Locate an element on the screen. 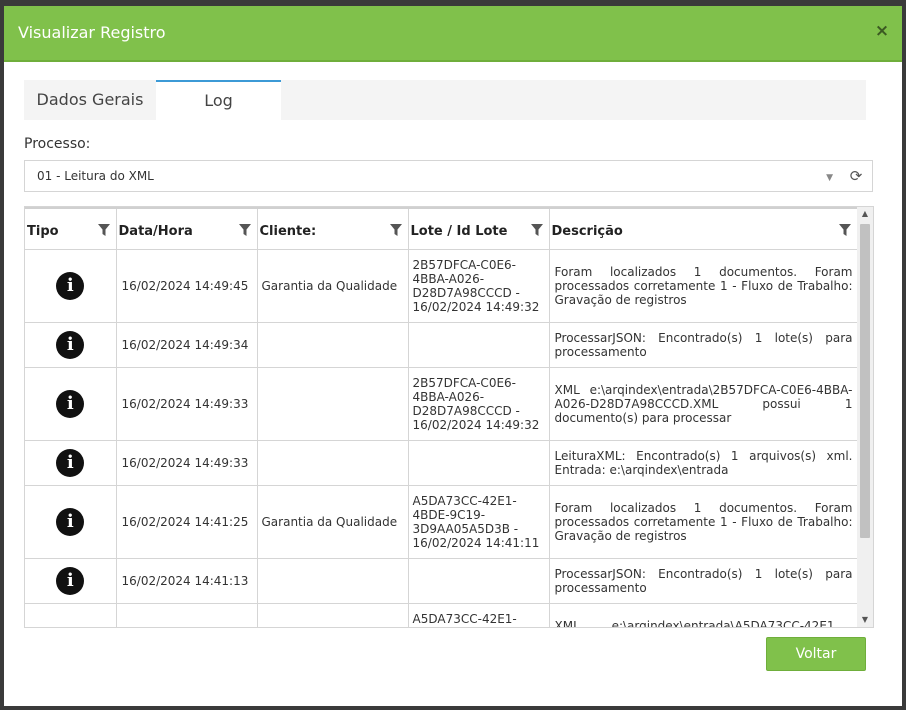 This screenshot has width=906, height=710. cell-data-hora: 16/02/2024 14:49:45 is located at coordinates (187, 286).